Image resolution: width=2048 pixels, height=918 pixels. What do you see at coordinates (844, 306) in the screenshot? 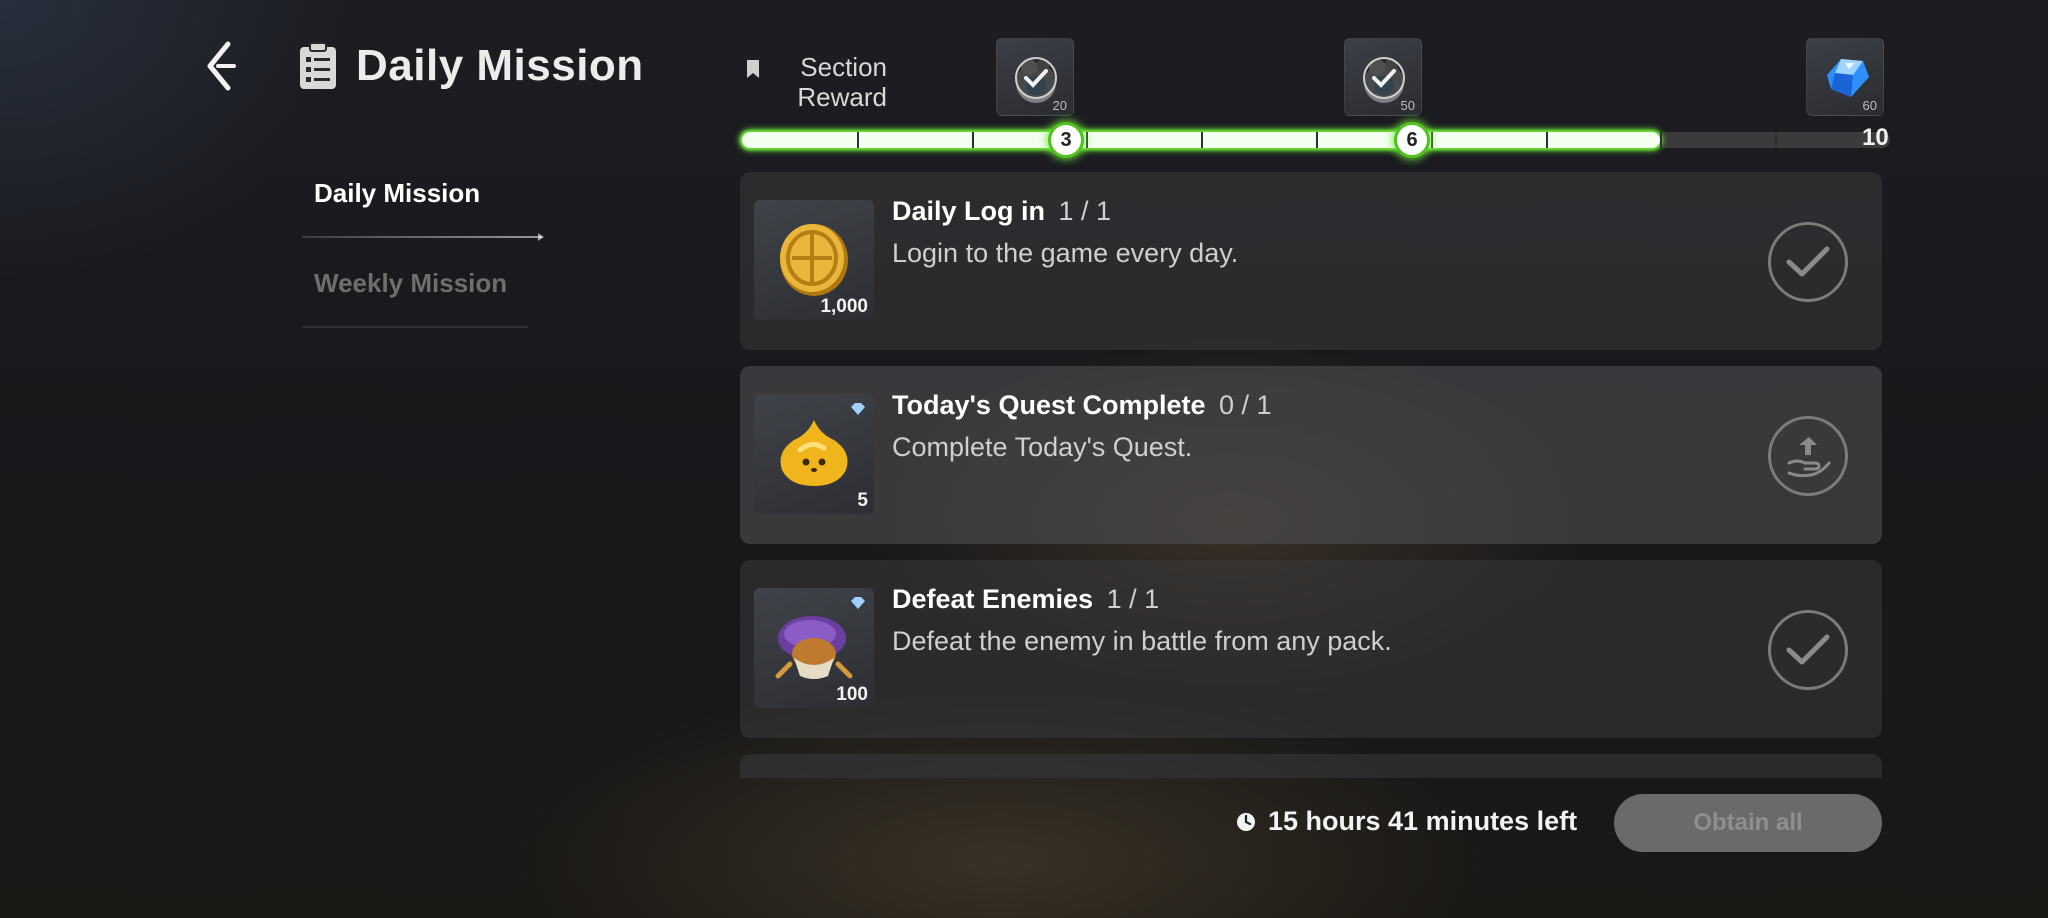
I see `reward-count: 1,000` at bounding box center [844, 306].